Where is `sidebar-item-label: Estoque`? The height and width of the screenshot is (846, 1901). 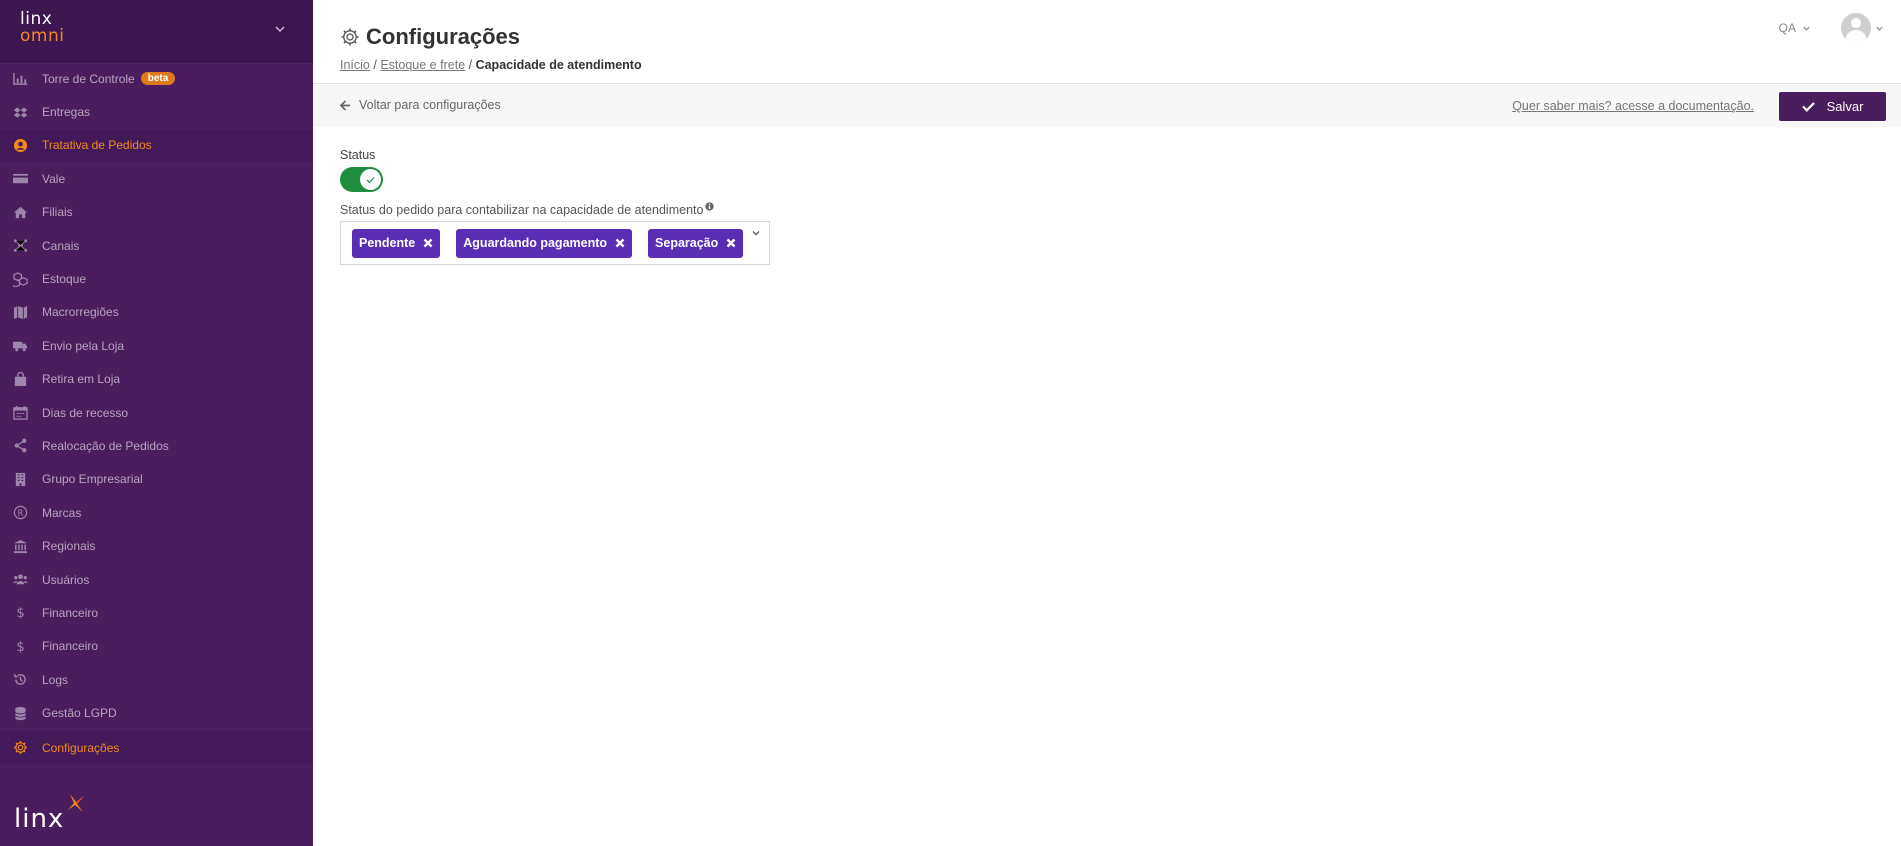
sidebar-item-label: Estoque is located at coordinates (64, 279).